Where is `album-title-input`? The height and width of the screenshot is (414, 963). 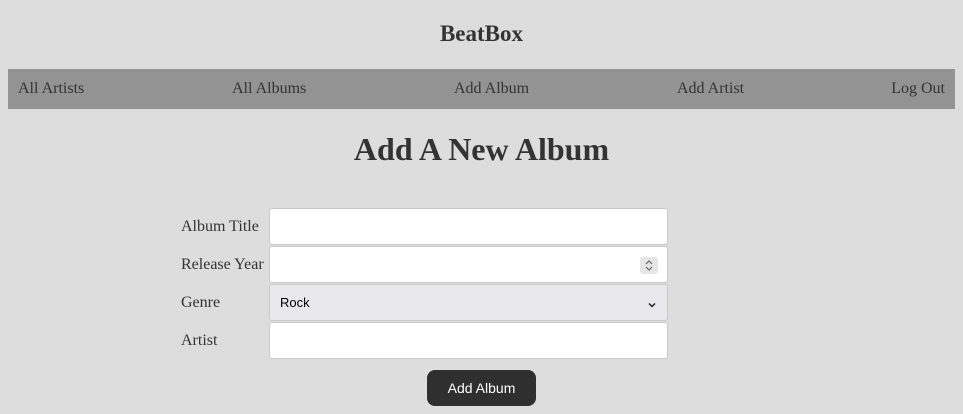 album-title-input is located at coordinates (468, 226).